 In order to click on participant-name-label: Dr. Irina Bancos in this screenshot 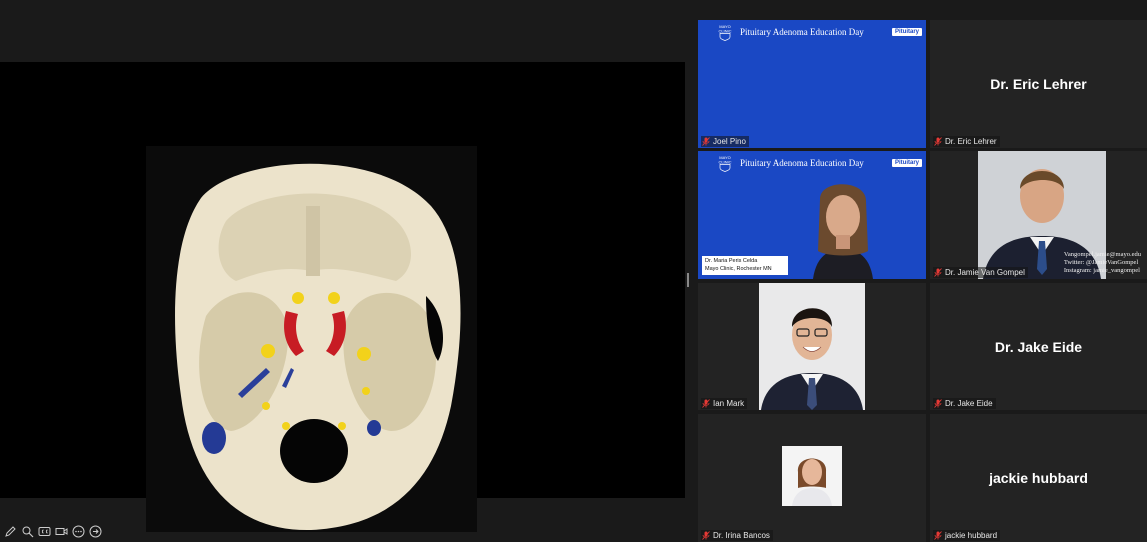, I will do `click(737, 535)`.